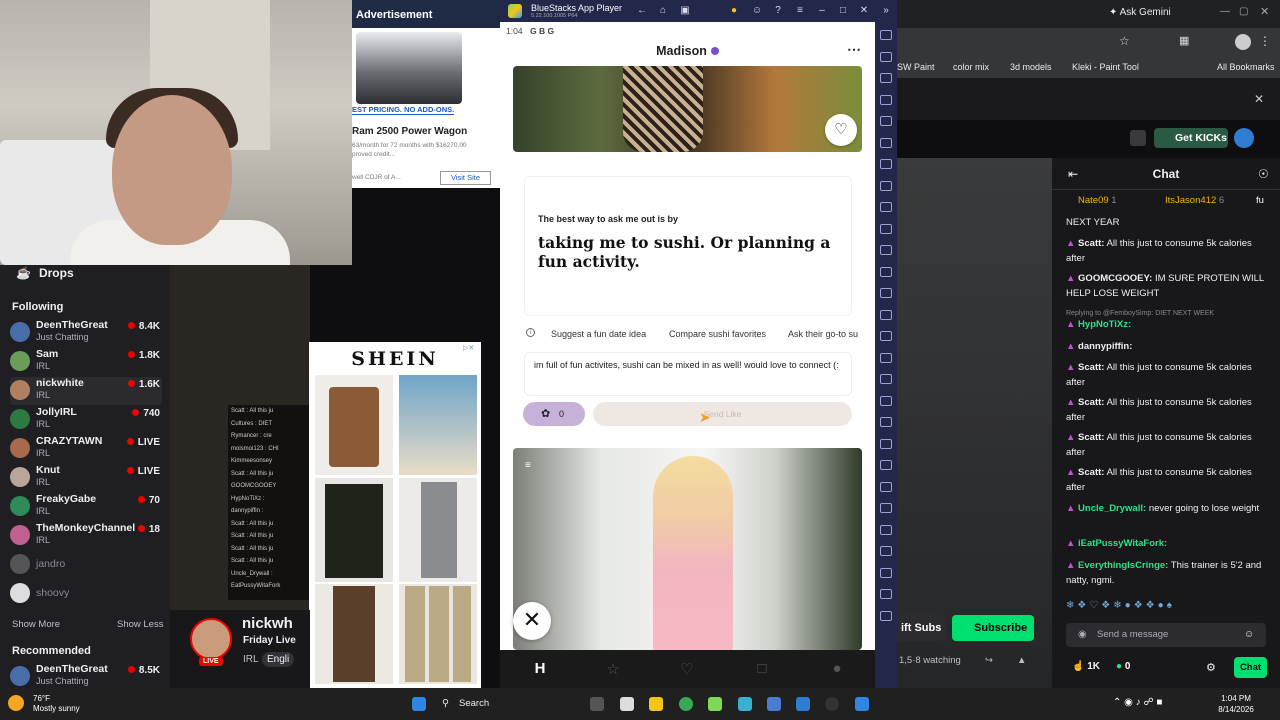 This screenshot has height=720, width=1280. I want to click on paint-icon, so click(803, 704).